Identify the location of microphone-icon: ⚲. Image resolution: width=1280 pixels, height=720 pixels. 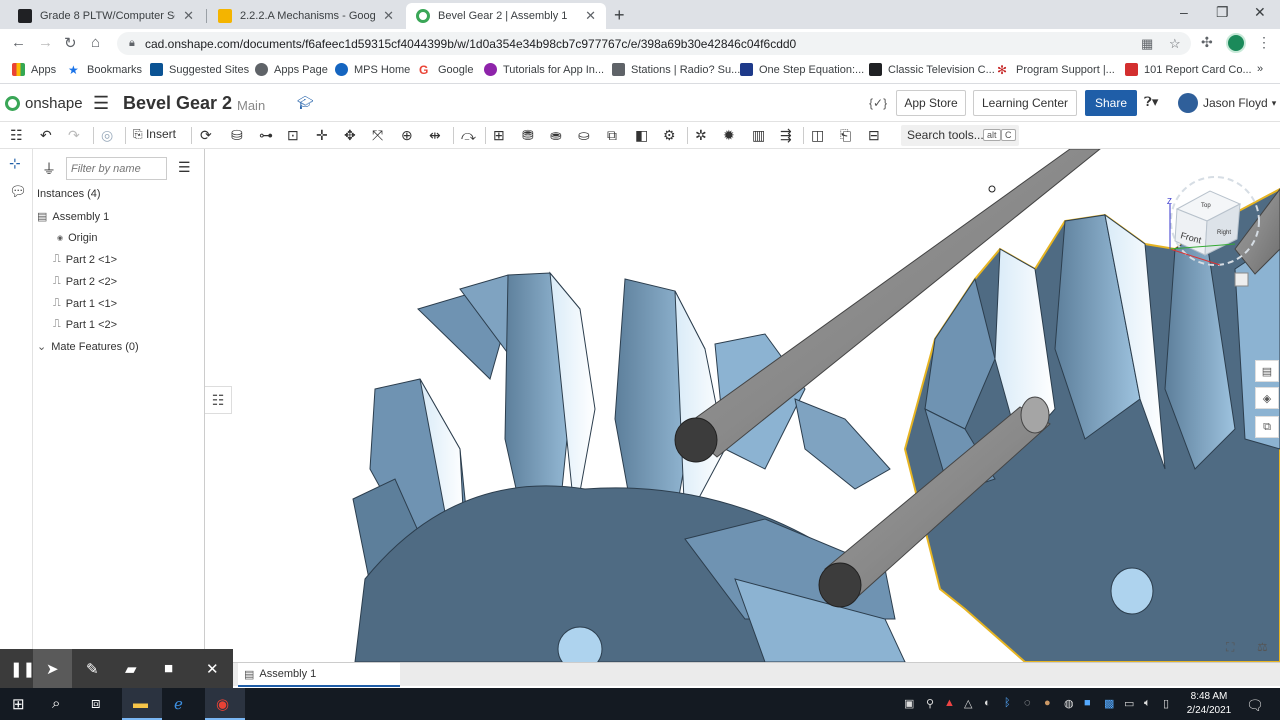
(930, 703).